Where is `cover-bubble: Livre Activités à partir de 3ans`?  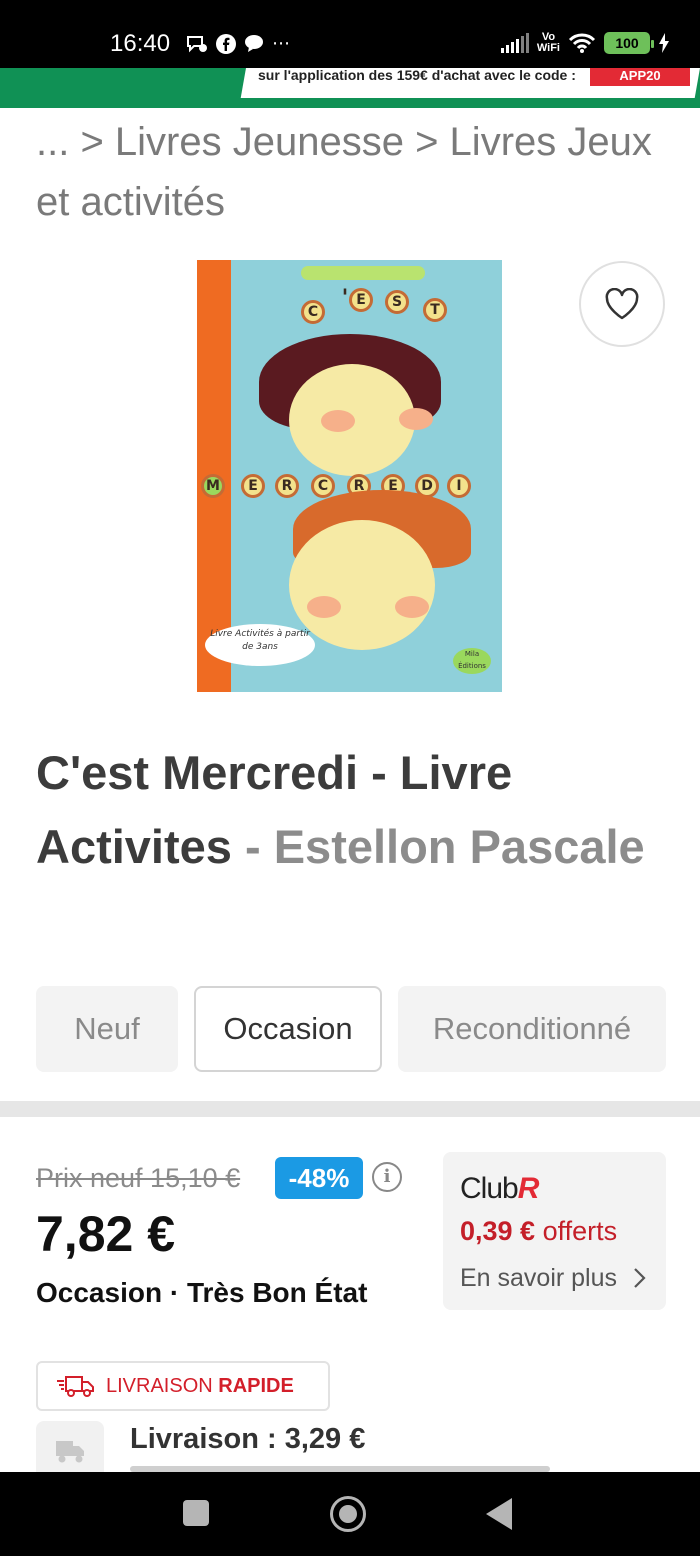
cover-bubble: Livre Activités à partir de 3ans is located at coordinates (260, 645).